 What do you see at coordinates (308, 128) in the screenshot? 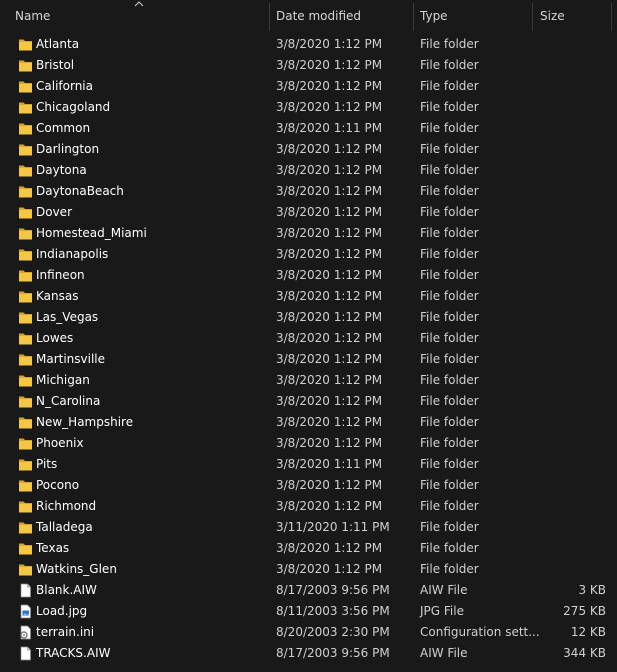
I see `file-row: Common 3/8/2020 1:11 PM File folder` at bounding box center [308, 128].